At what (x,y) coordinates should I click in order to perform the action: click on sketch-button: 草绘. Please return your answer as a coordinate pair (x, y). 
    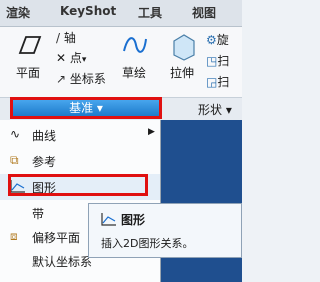
    Looking at the image, I should click on (134, 56).